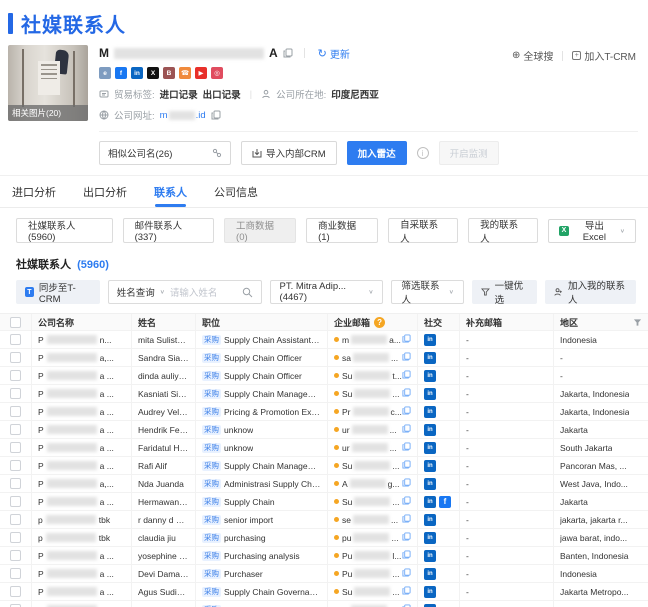  What do you see at coordinates (185, 73) in the screenshot?
I see `phone-icon: ☎` at bounding box center [185, 73].